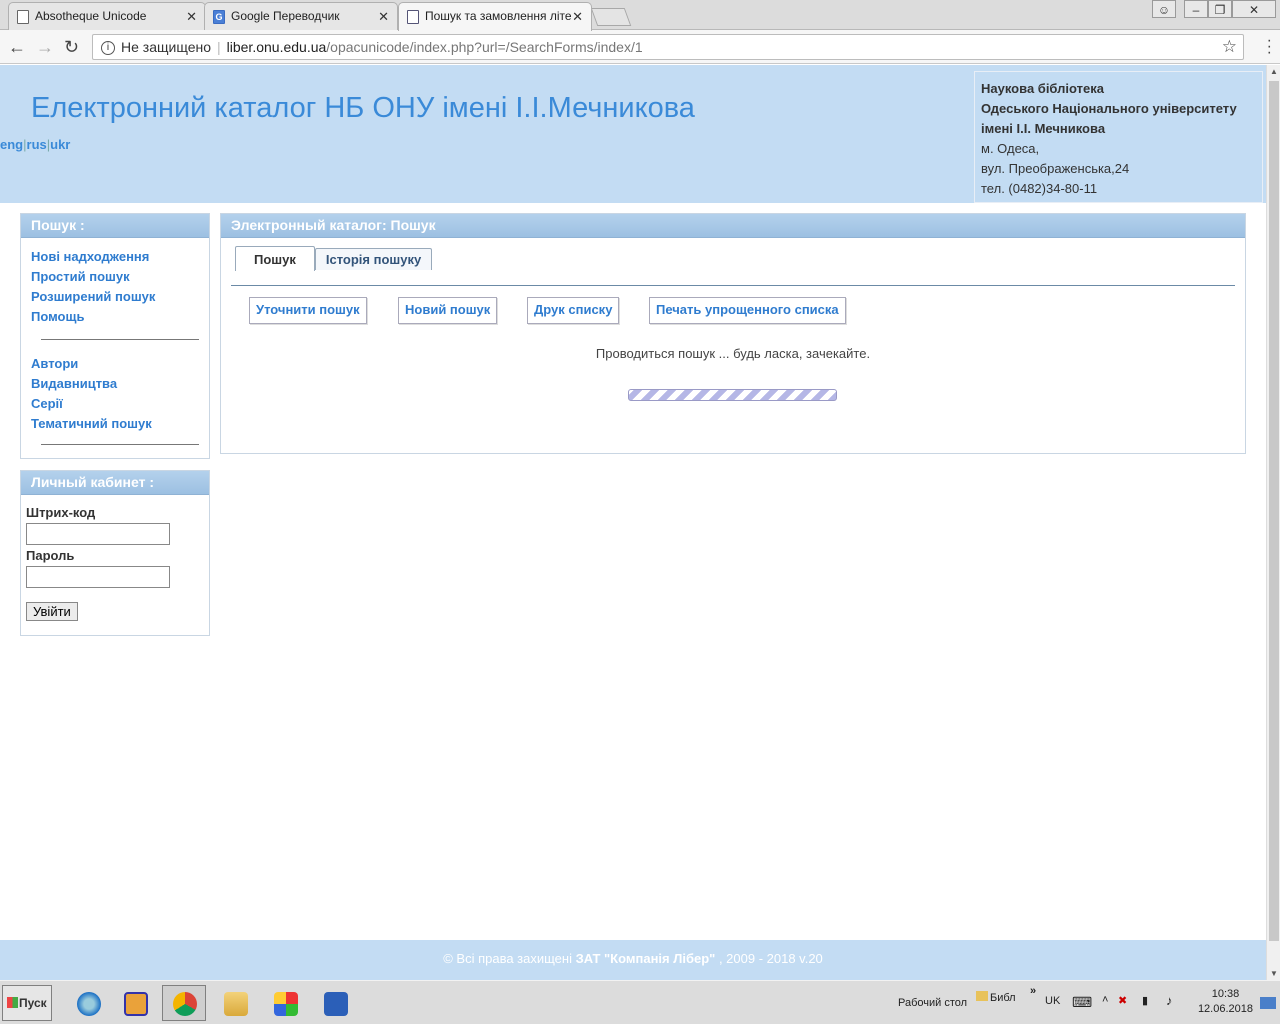 This screenshot has height=1024, width=1280. I want to click on windows-logo-icon, so click(12, 1002).